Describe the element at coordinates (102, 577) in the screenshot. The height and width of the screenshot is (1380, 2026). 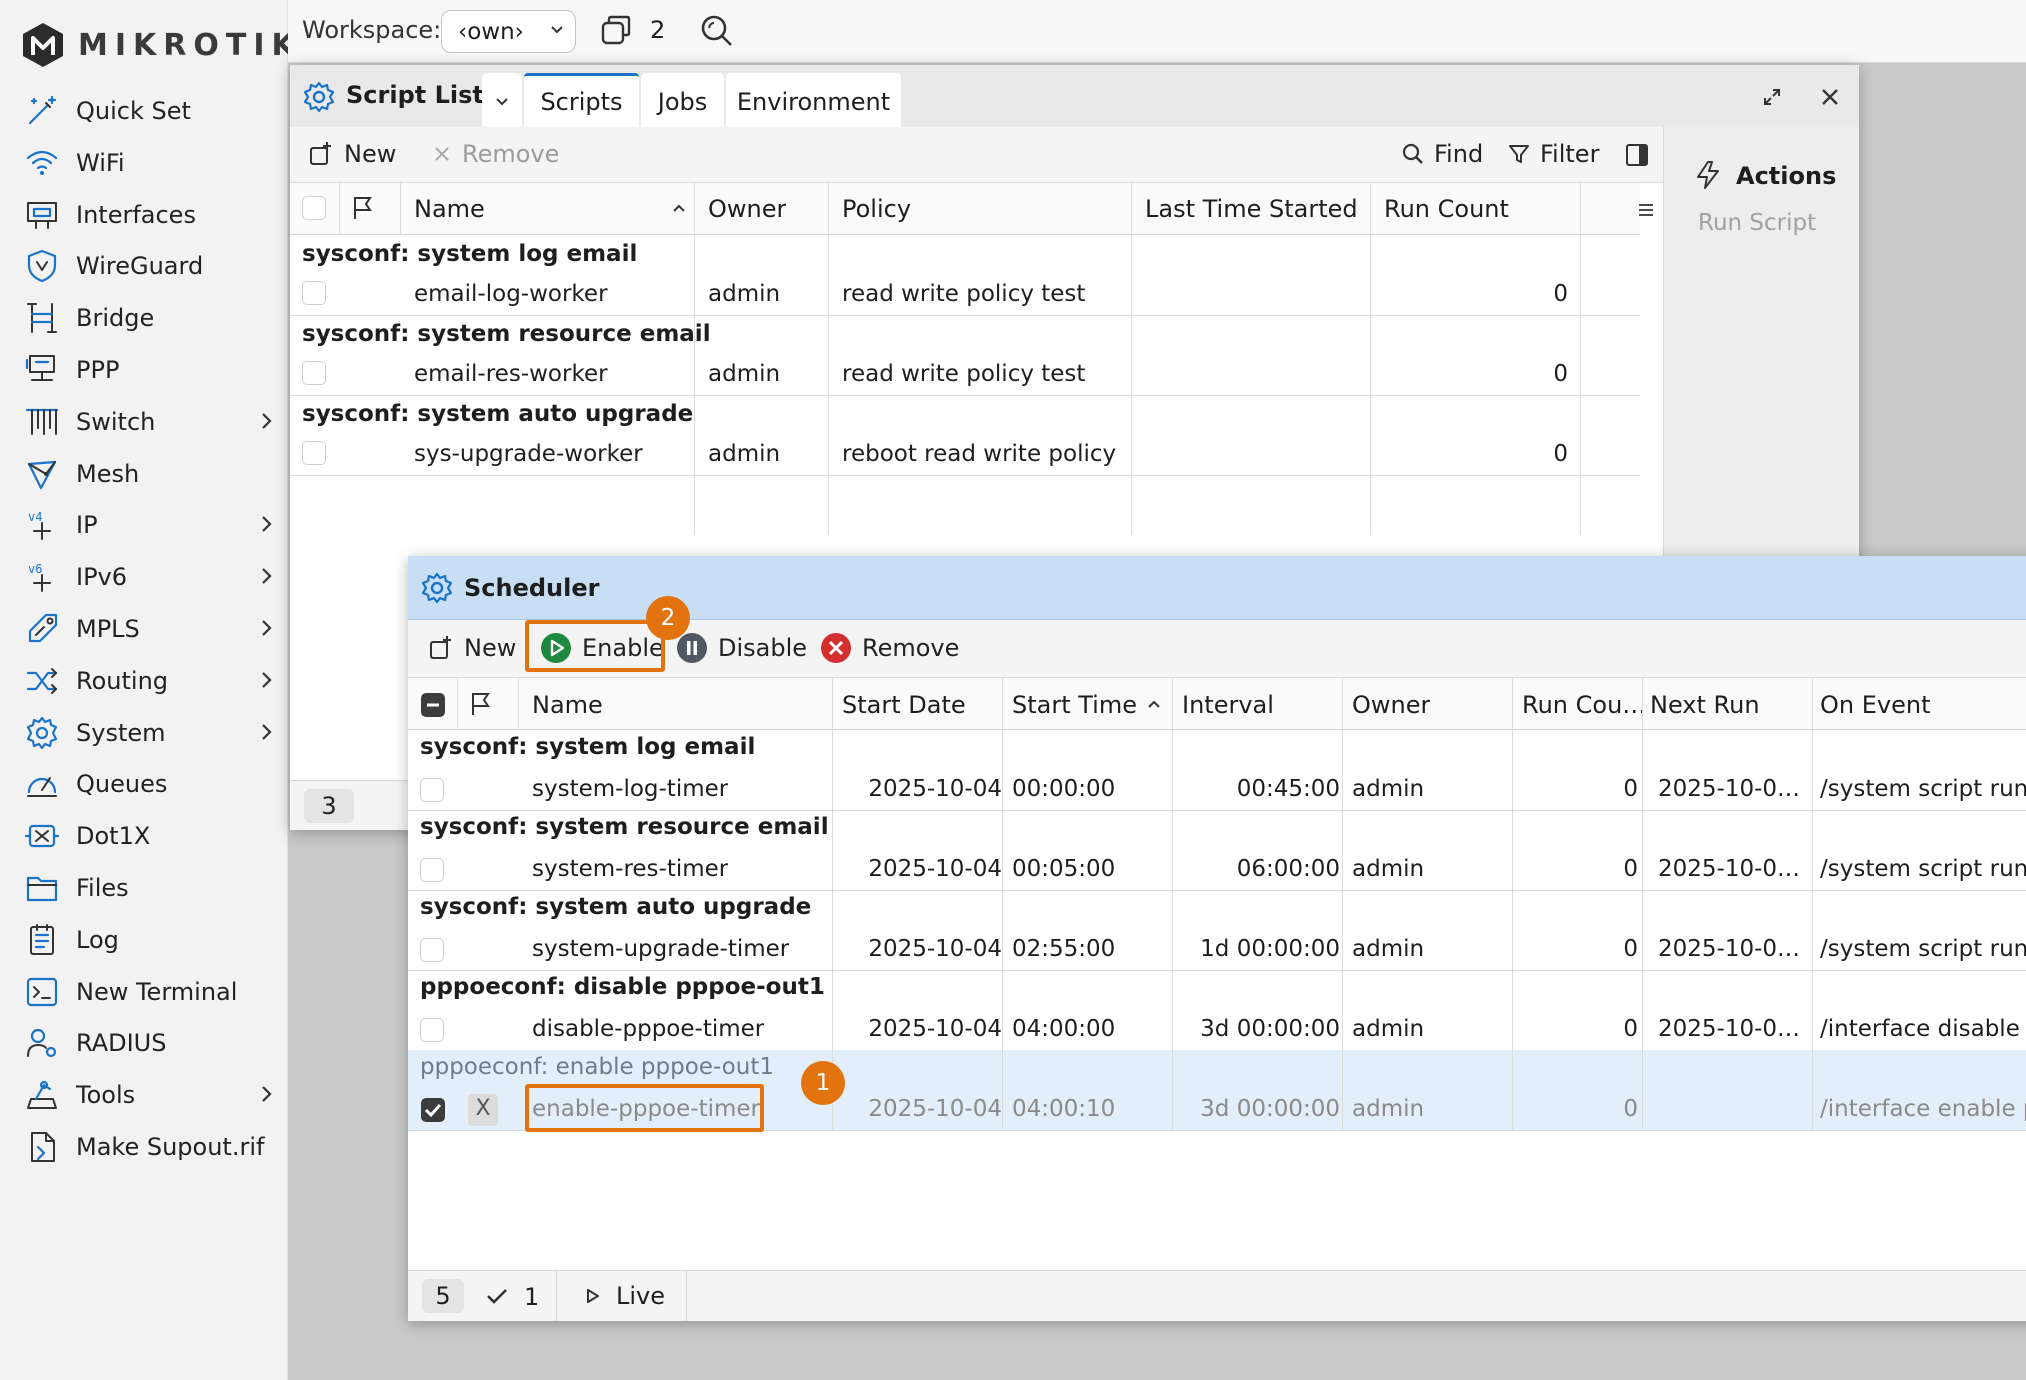
I see `sidebar-item-label: IPv6` at that location.